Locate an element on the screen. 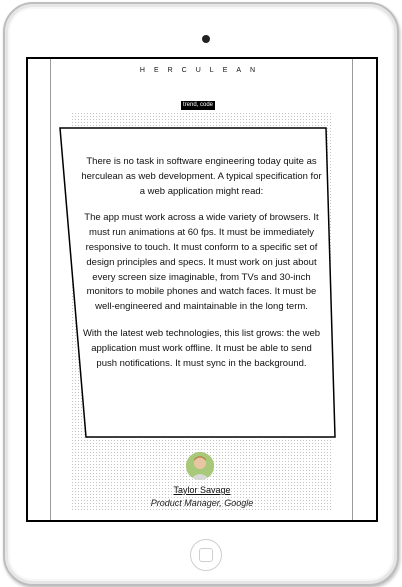 Image resolution: width=402 pixels, height=587 pixels. author-name: Taylor Savage is located at coordinates (202, 490).